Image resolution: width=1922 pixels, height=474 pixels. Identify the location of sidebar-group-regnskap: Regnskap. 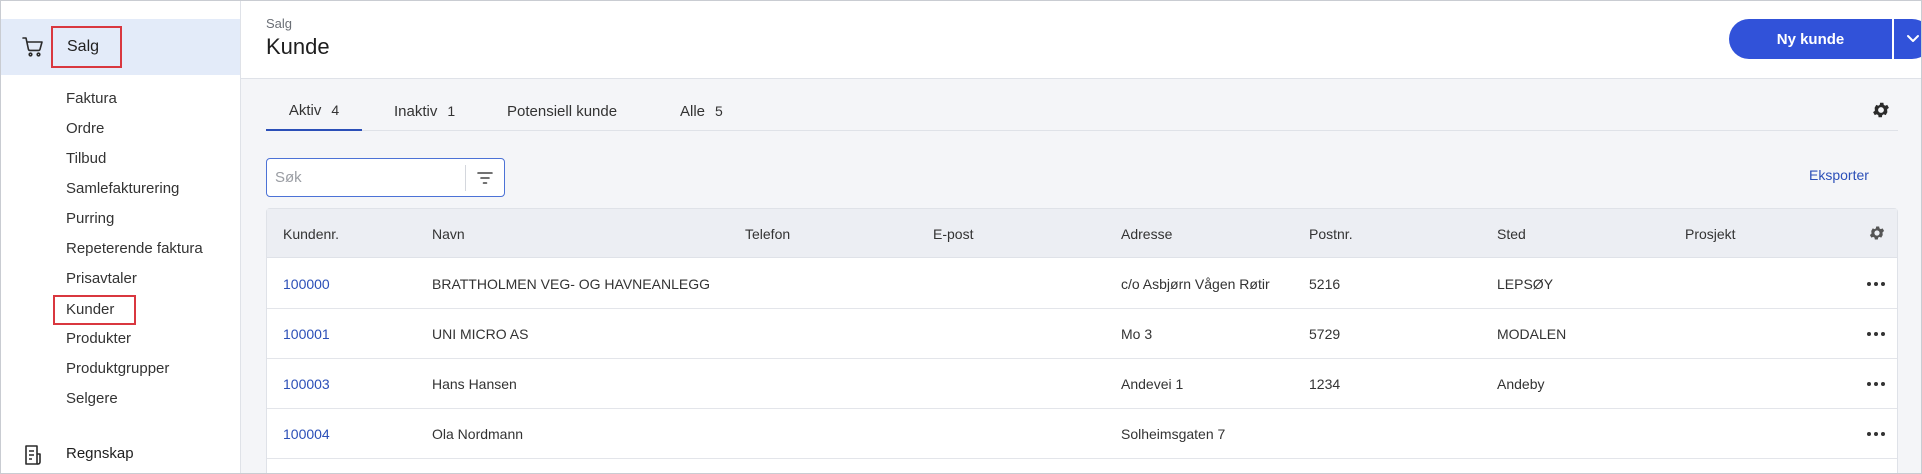
(120, 456).